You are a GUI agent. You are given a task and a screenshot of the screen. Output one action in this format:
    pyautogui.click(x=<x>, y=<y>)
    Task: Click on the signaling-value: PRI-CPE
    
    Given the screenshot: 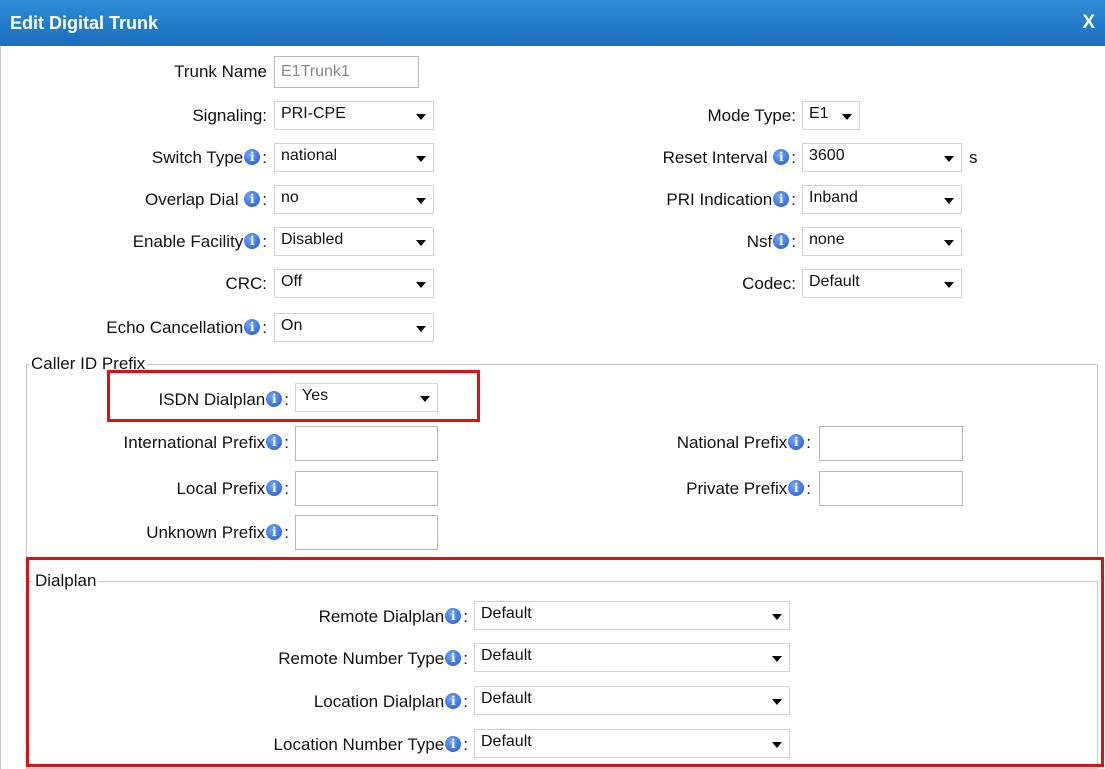 What is the action you would take?
    pyautogui.click(x=313, y=113)
    